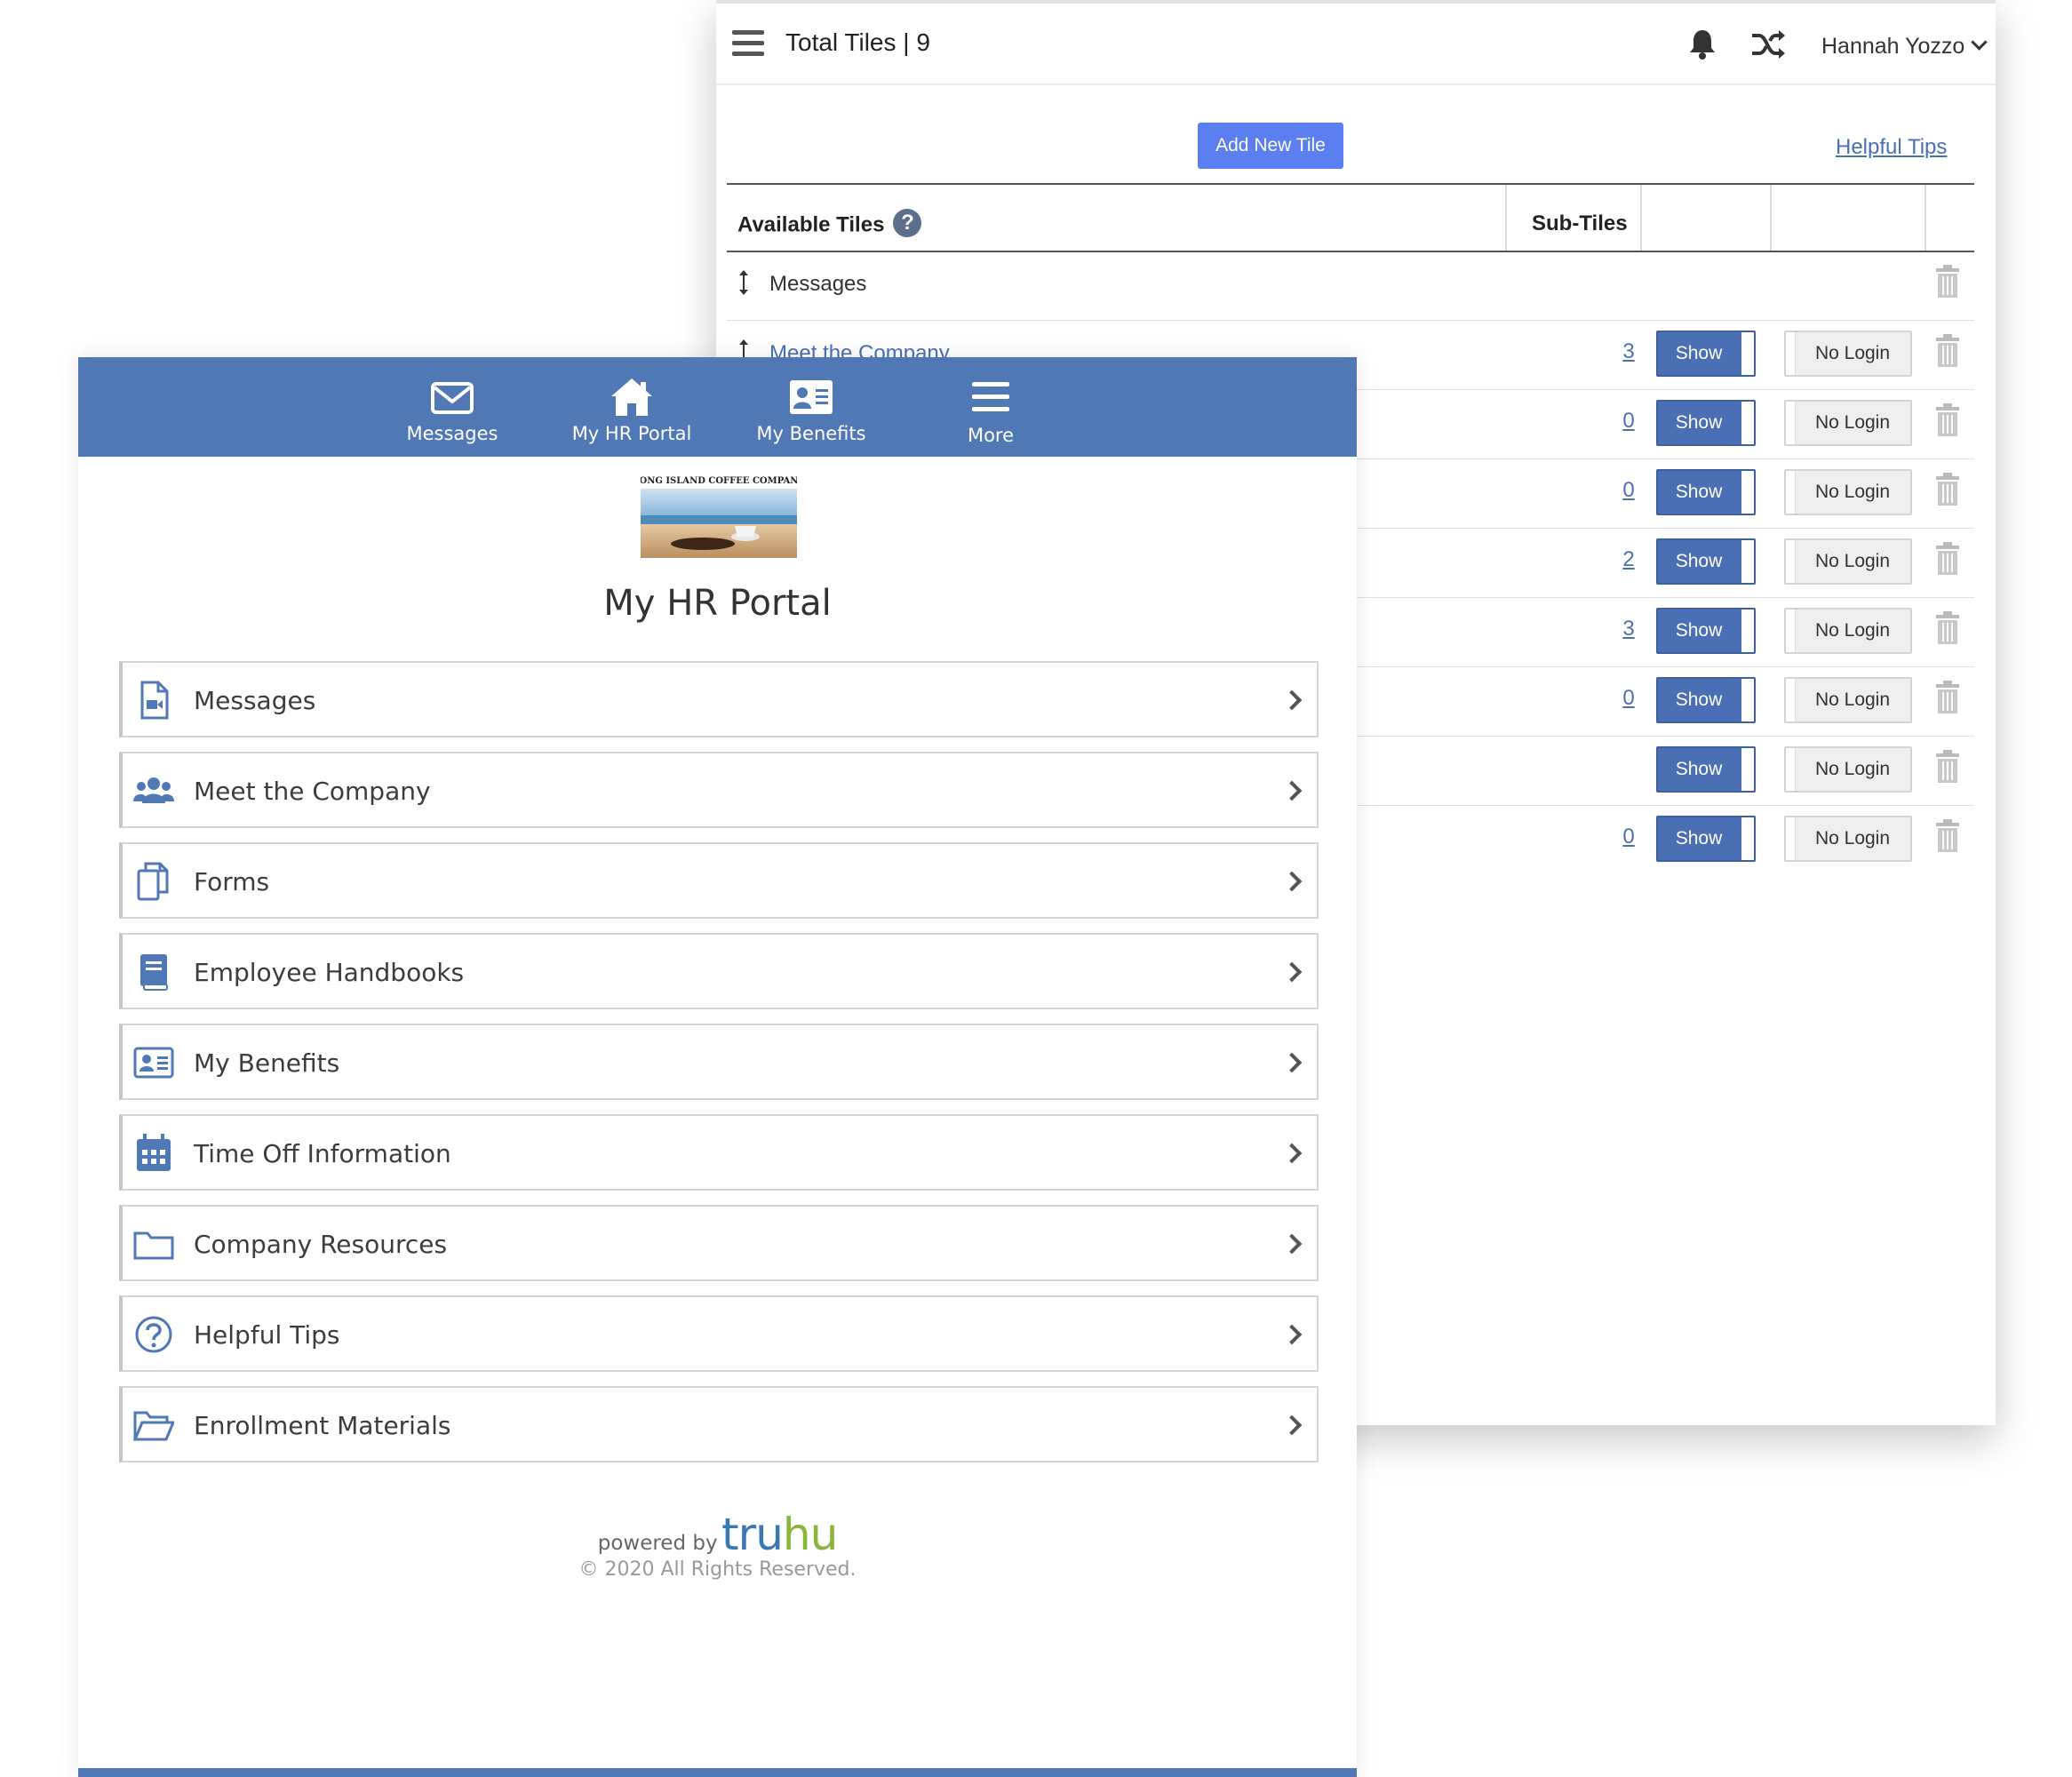 This screenshot has height=1777, width=2072. What do you see at coordinates (453, 398) in the screenshot?
I see `envelope-icon` at bounding box center [453, 398].